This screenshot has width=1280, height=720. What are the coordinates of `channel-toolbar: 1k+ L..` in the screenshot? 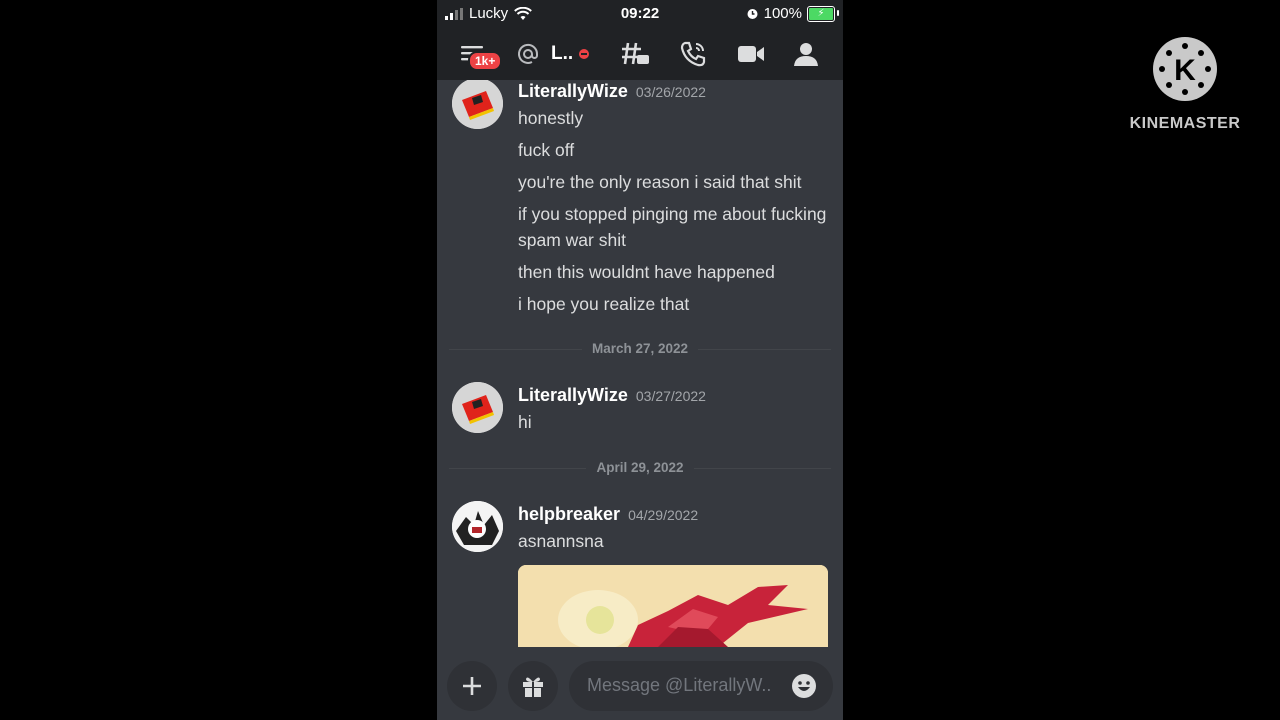 It's located at (640, 54).